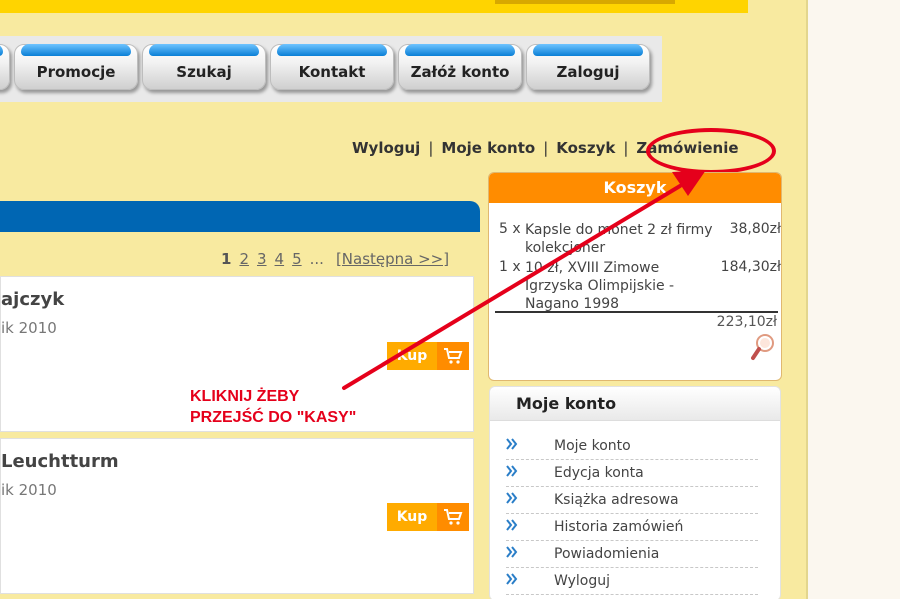 This screenshot has height=599, width=900. Describe the element at coordinates (374, 6) in the screenshot. I see `top-banner-strip` at that location.